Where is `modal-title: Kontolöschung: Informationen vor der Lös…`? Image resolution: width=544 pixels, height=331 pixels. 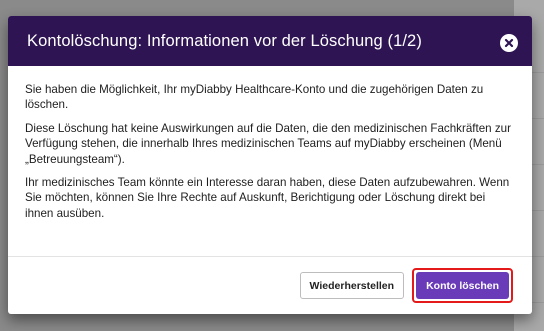
modal-title: Kontolöschung: Informationen vor der Lös… is located at coordinates (224, 40).